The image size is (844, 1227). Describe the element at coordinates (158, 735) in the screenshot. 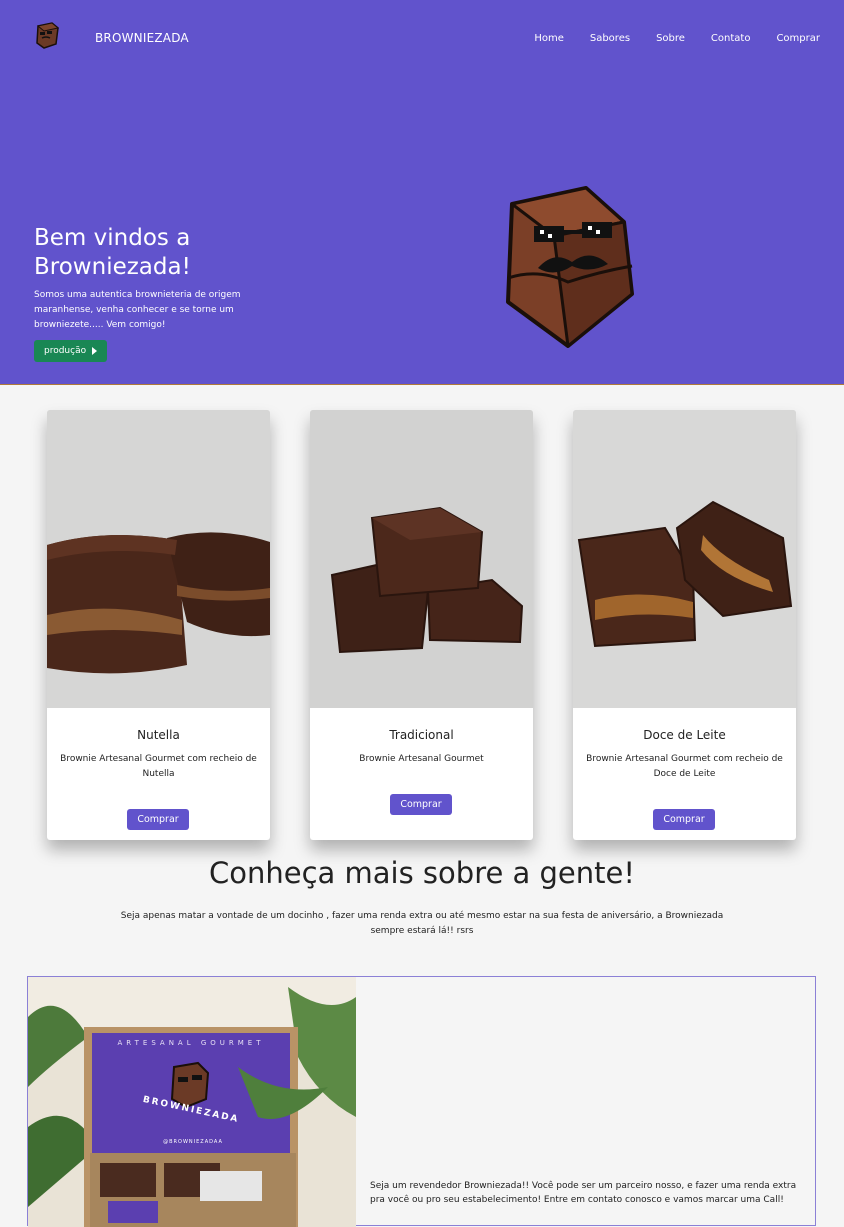

I see `card-title: Nutella` at that location.